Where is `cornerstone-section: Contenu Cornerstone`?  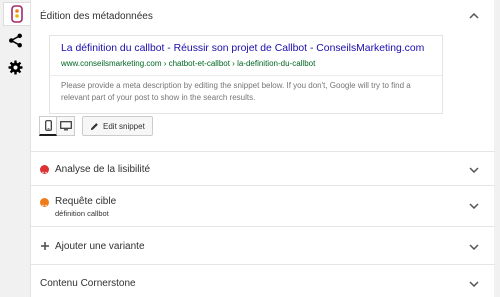 cornerstone-section: Contenu Cornerstone is located at coordinates (263, 281).